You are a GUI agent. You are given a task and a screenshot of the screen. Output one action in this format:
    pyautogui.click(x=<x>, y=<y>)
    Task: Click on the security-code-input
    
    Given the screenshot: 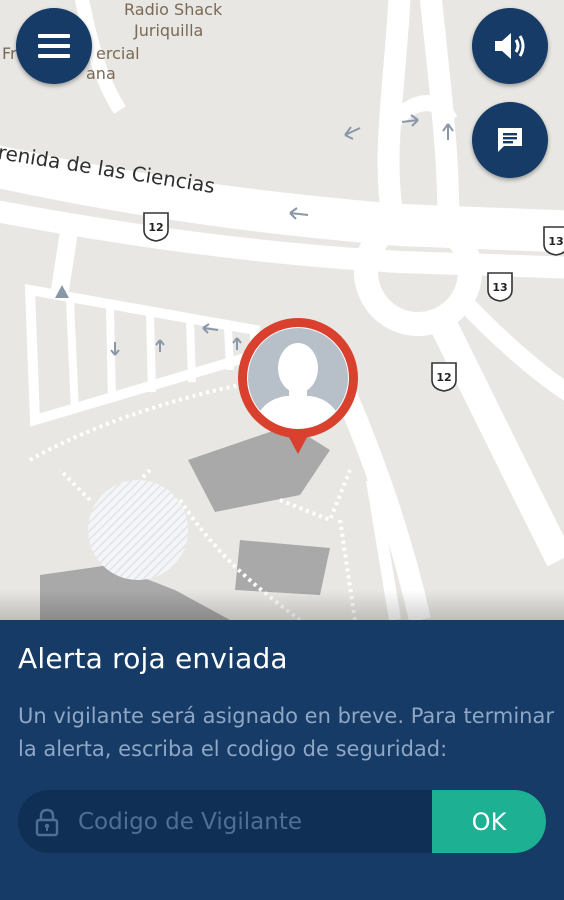 What is the action you would take?
    pyautogui.click(x=254, y=821)
    